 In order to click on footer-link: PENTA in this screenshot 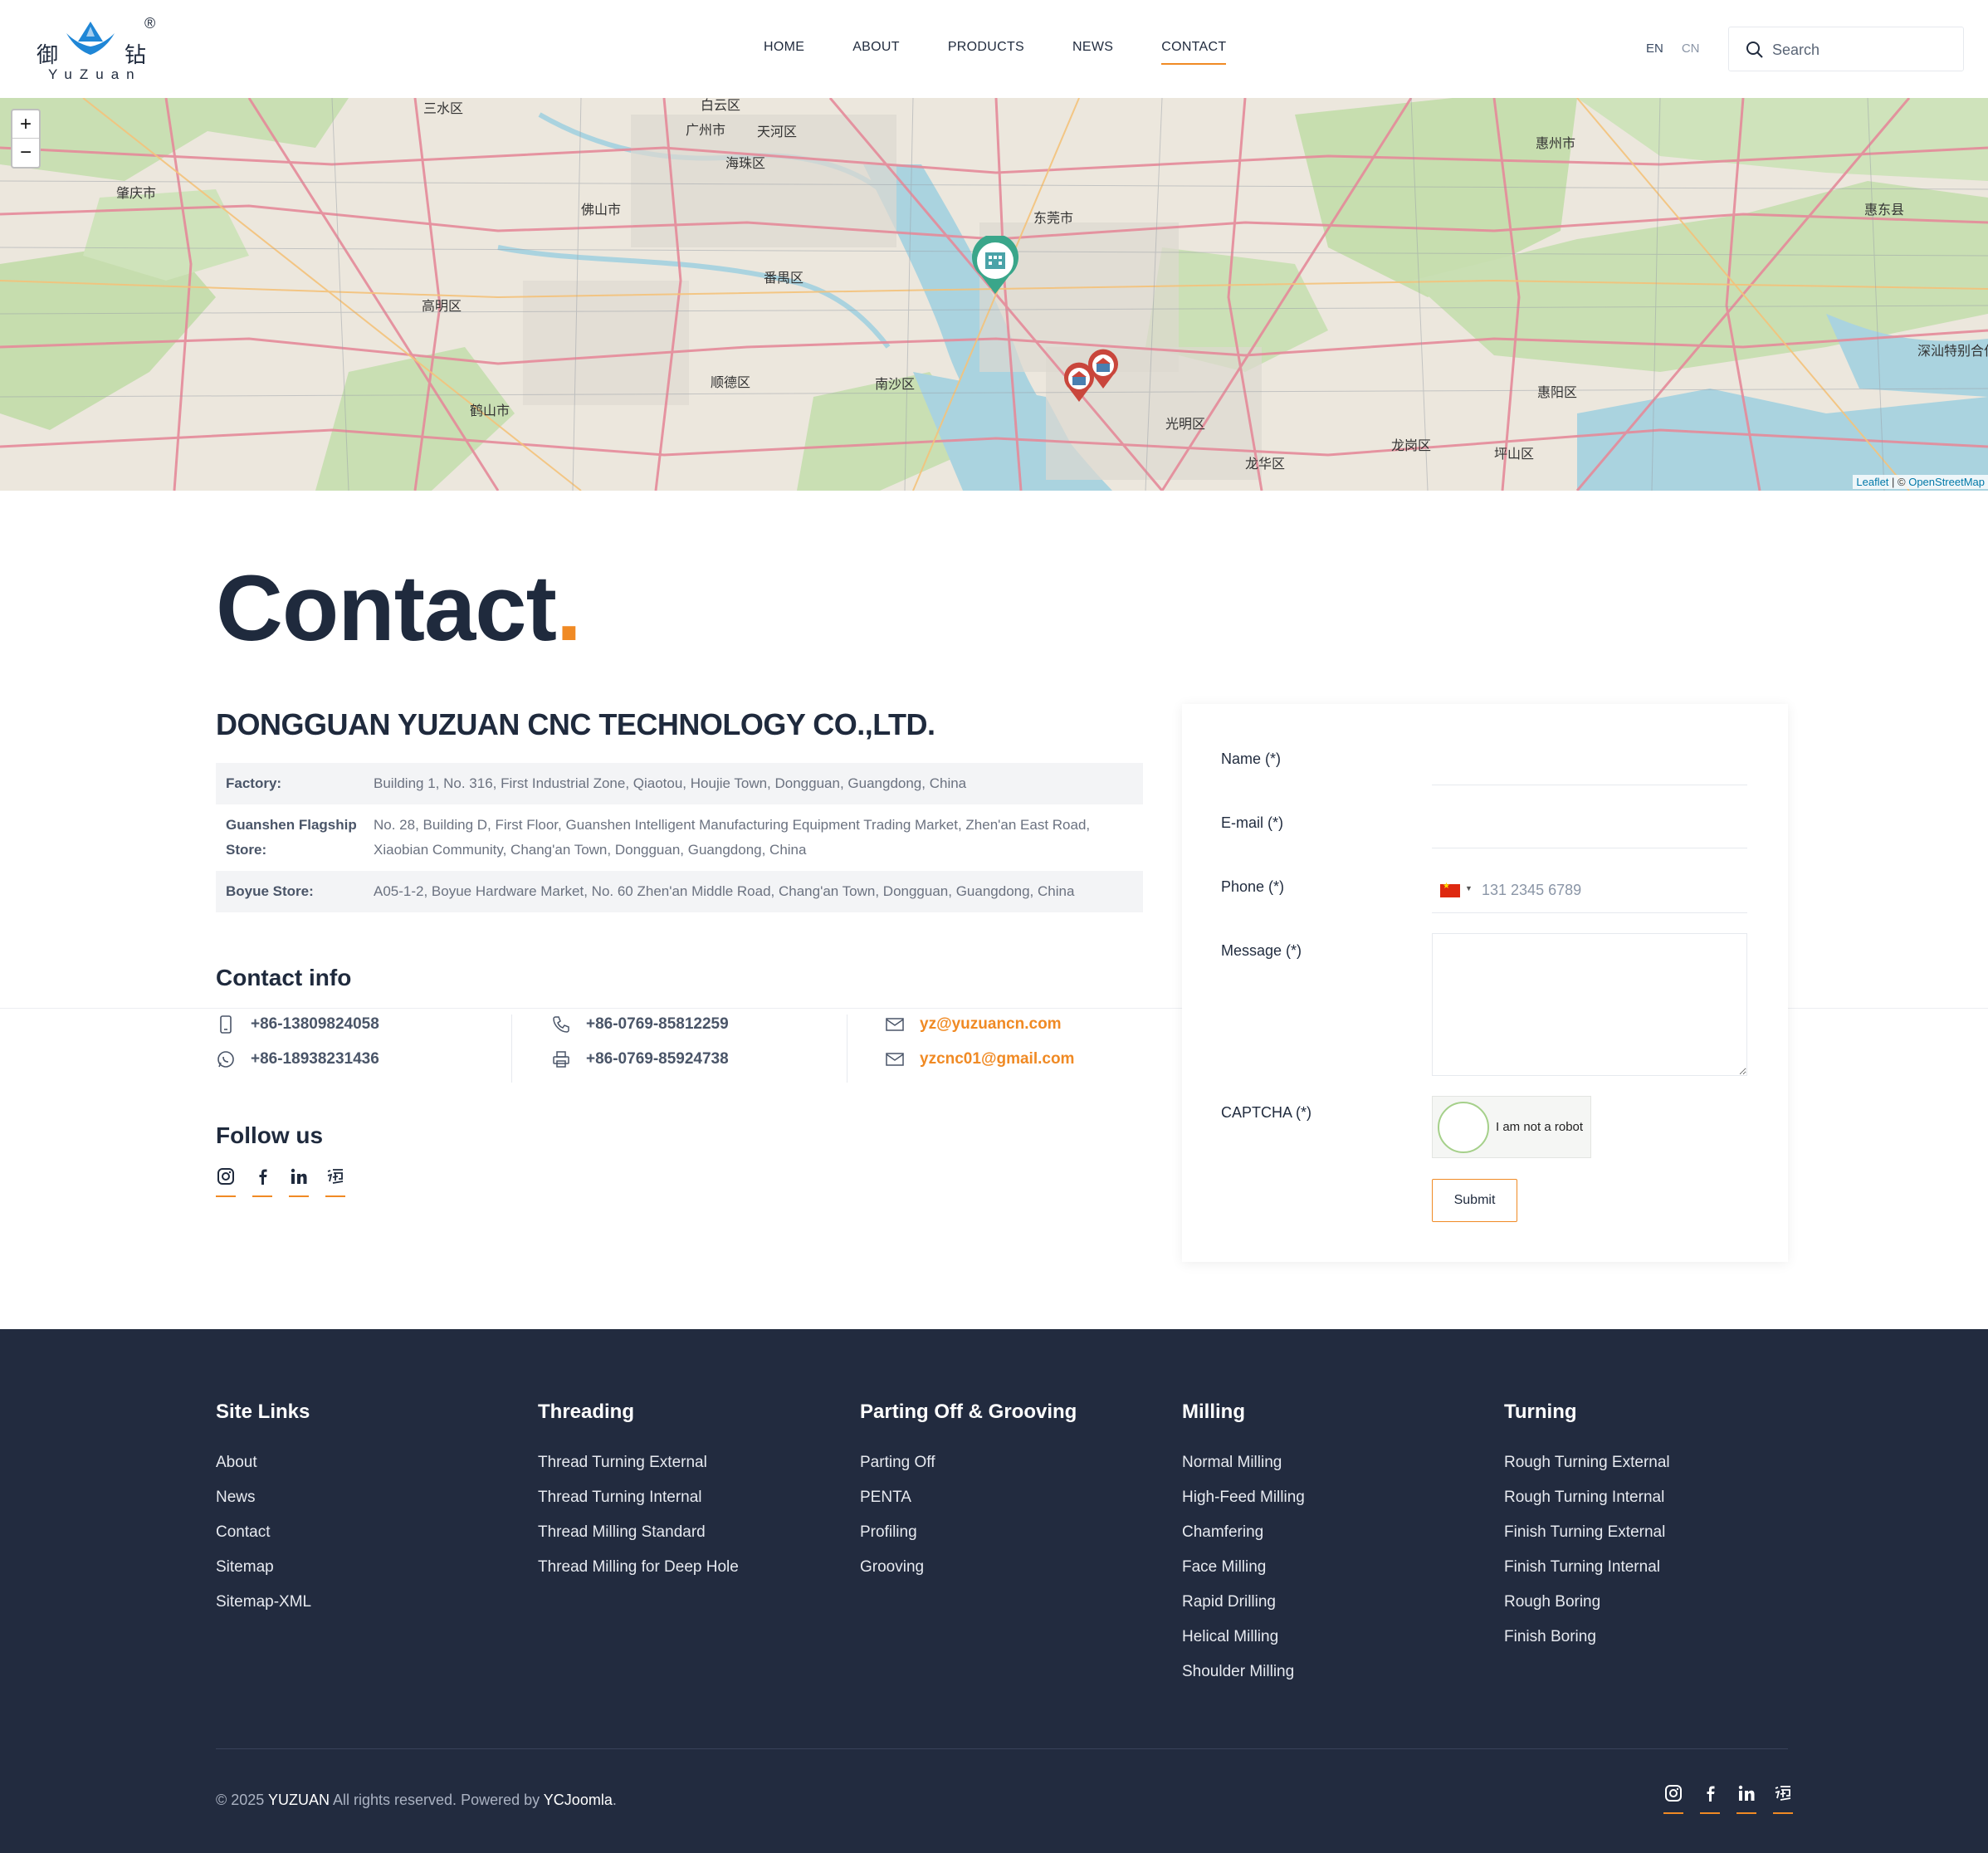, I will do `click(968, 1497)`.